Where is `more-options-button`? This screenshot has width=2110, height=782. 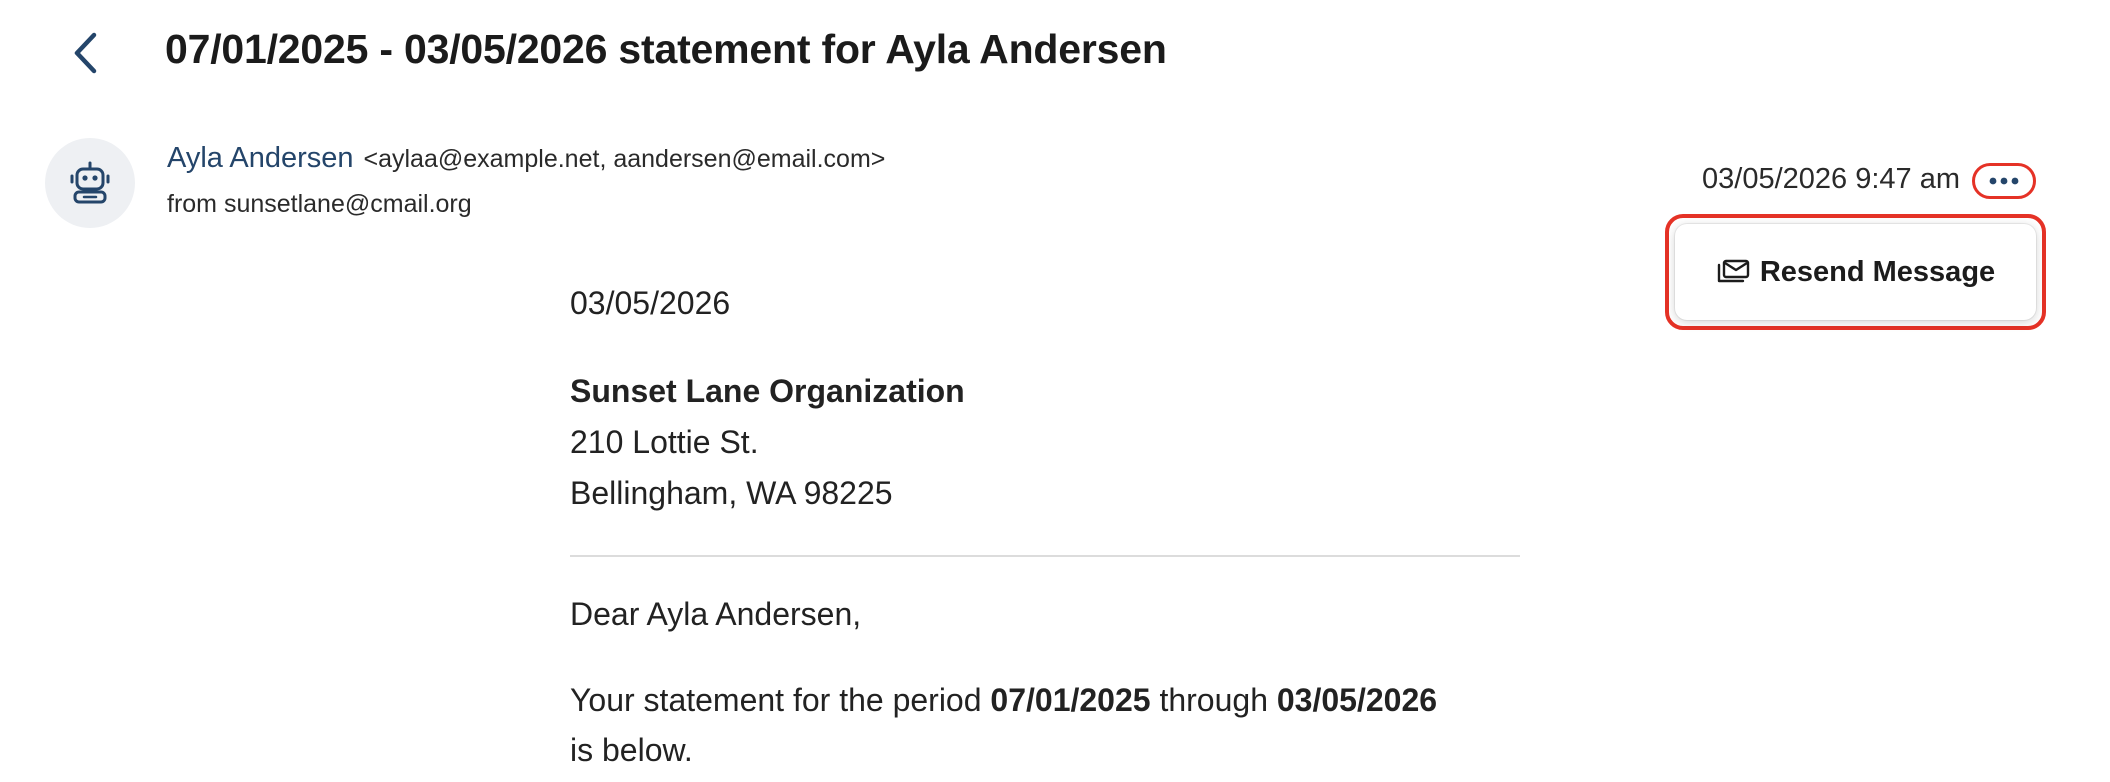 more-options-button is located at coordinates (2004, 181).